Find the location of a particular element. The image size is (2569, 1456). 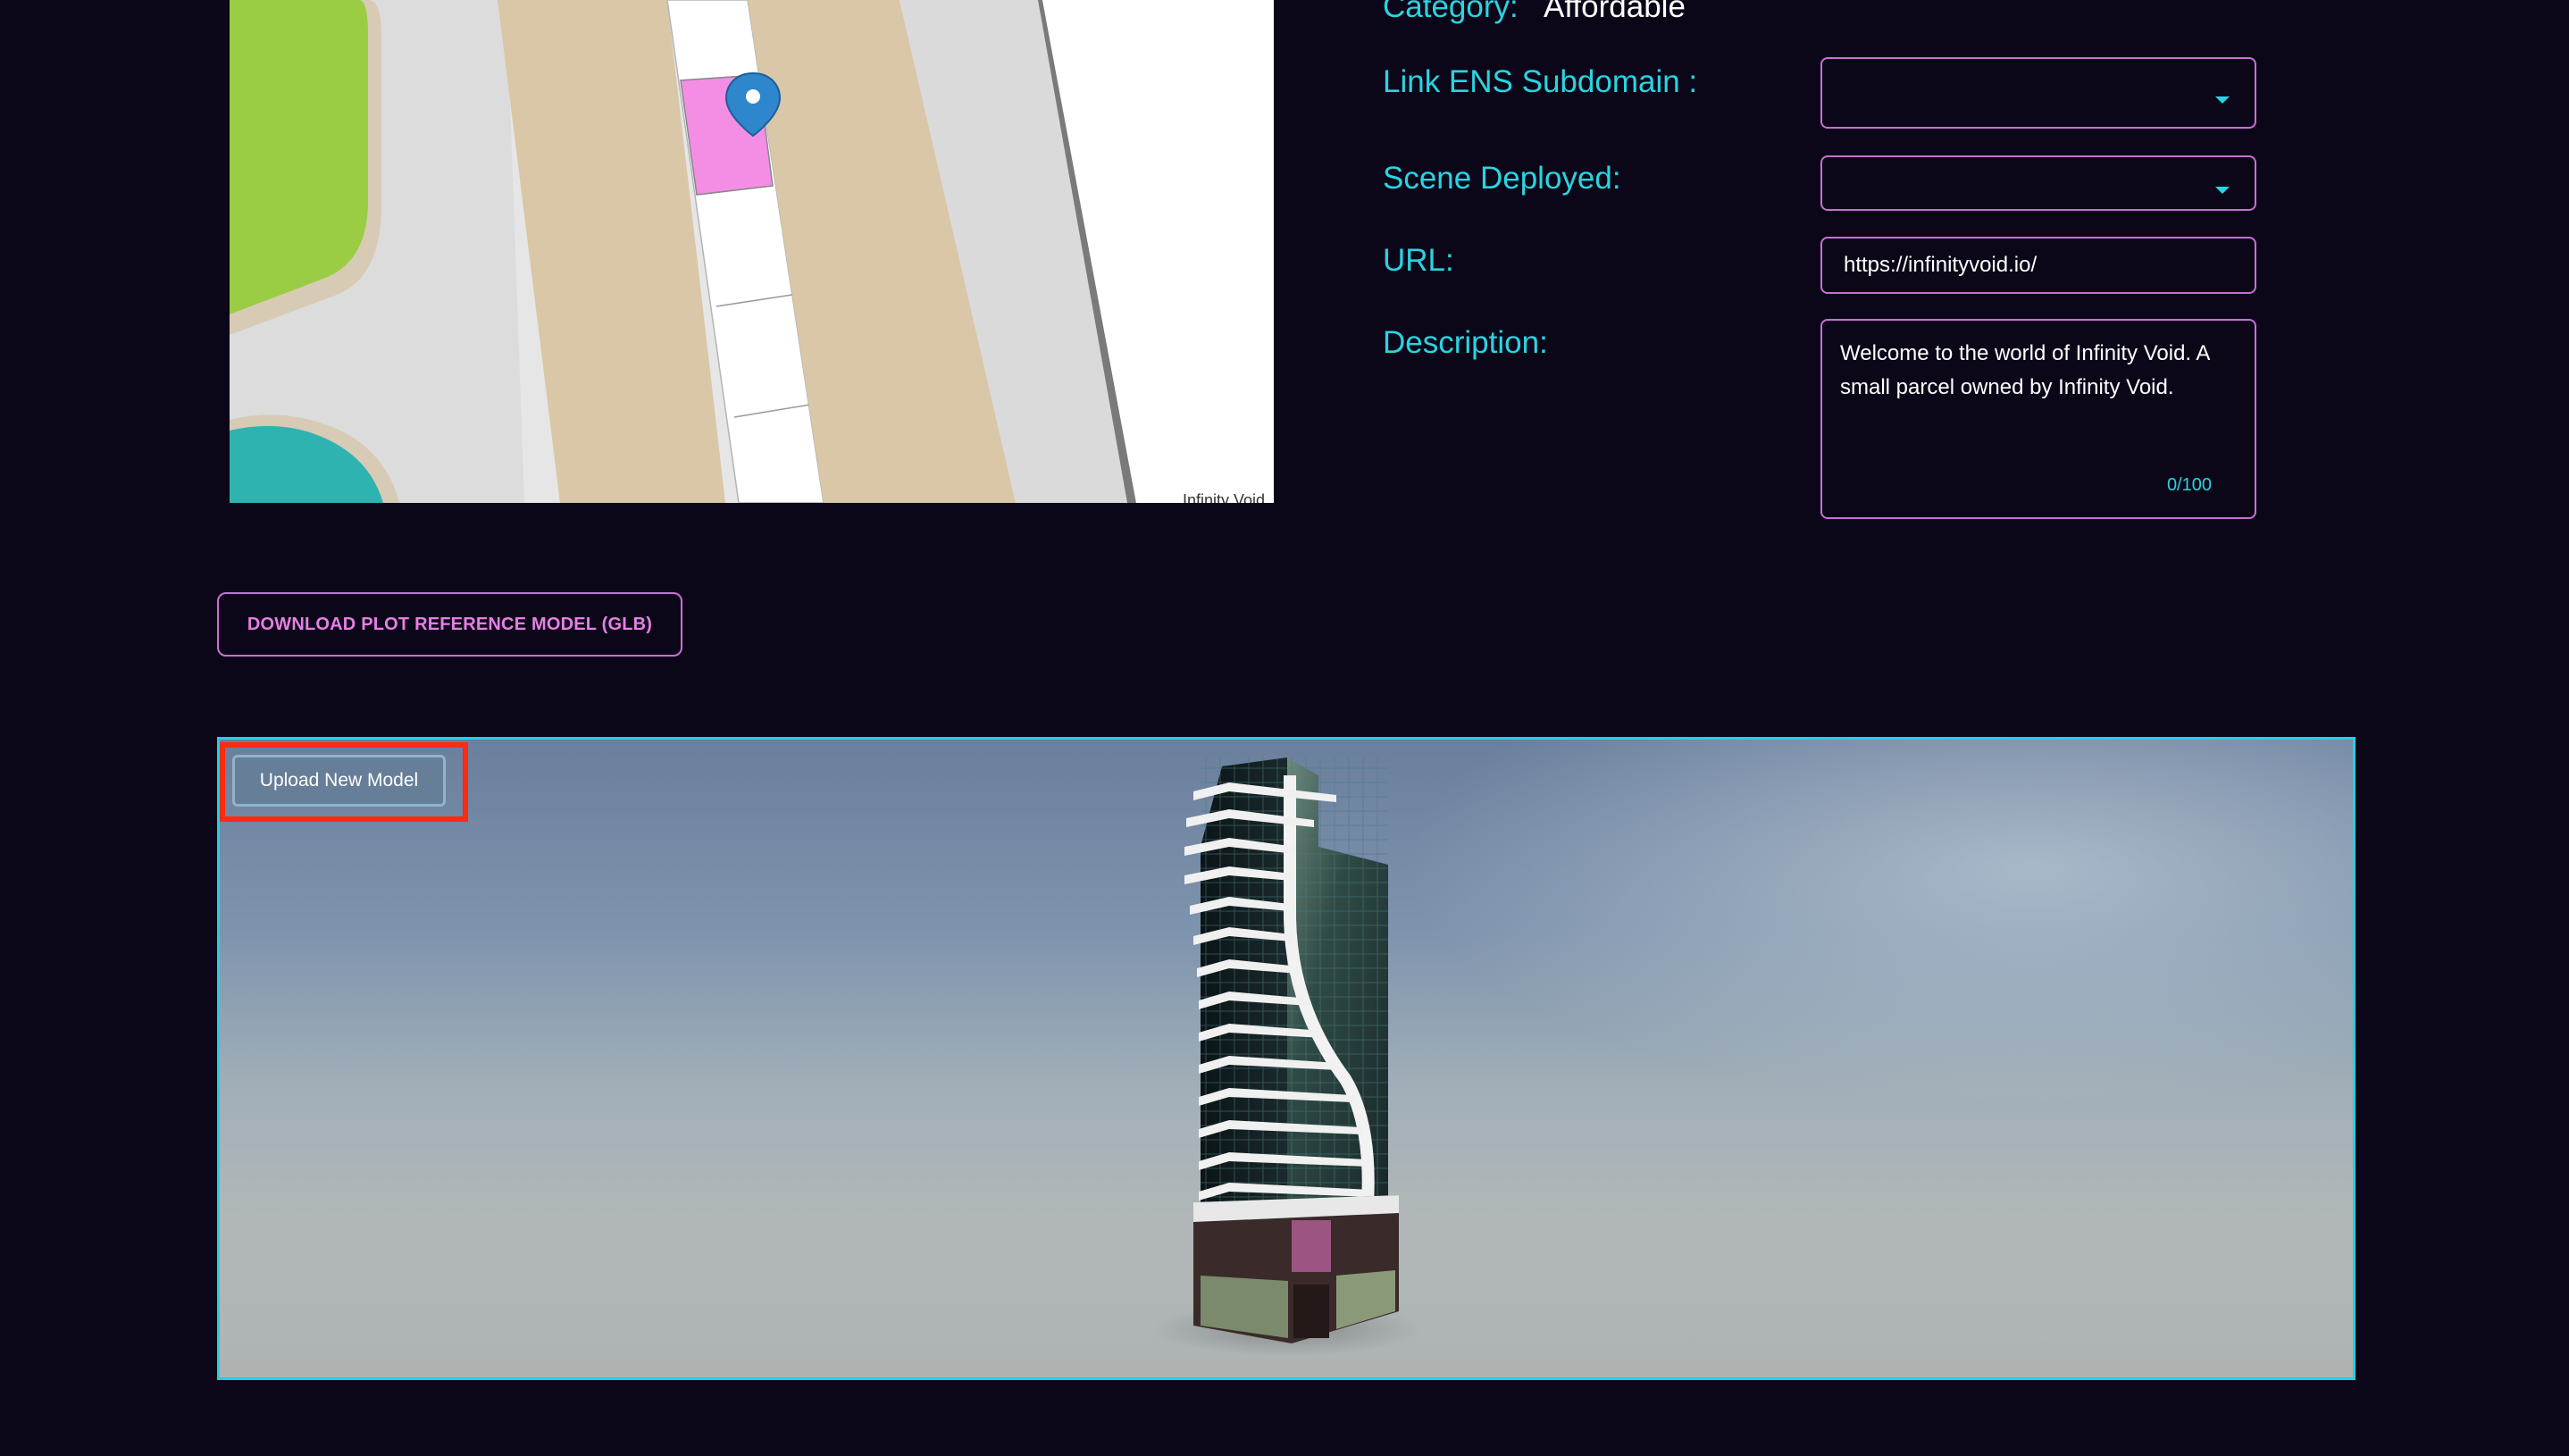

parcel-map: Infinity Void is located at coordinates (752, 251).